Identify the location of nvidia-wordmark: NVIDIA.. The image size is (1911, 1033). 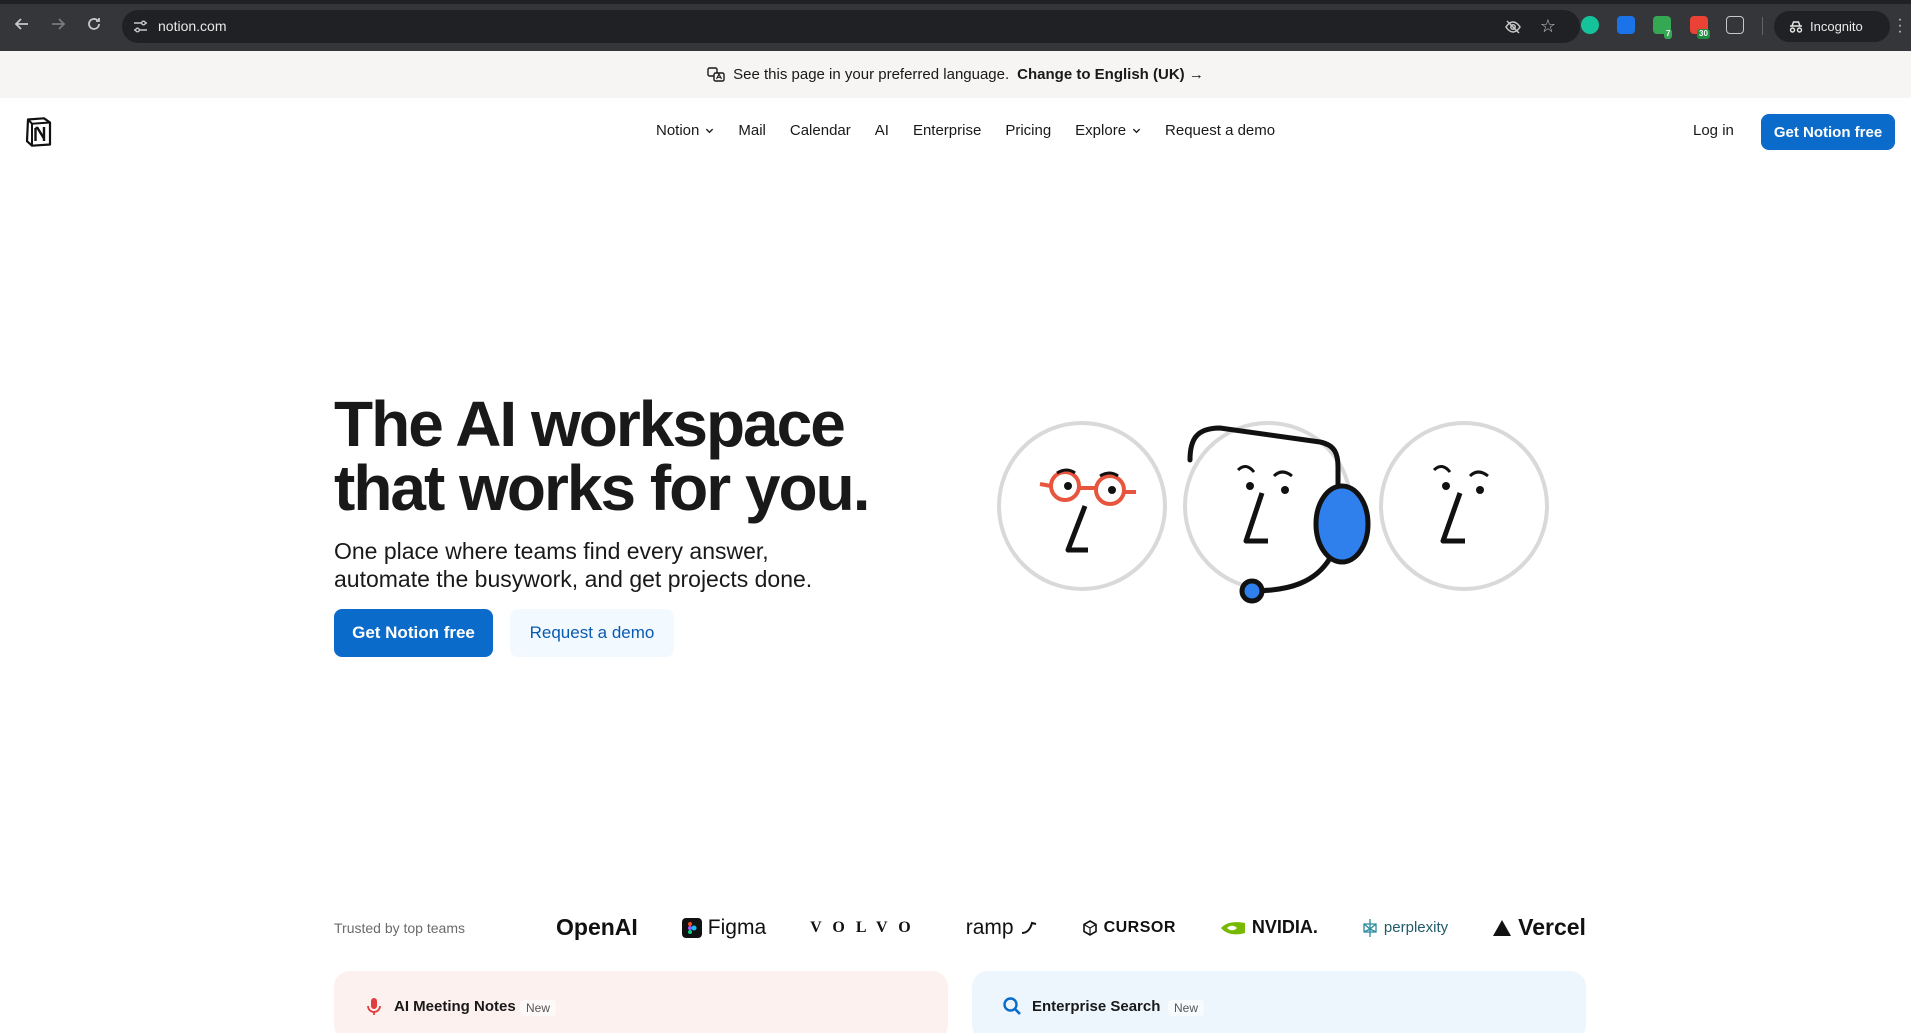
(1284, 927).